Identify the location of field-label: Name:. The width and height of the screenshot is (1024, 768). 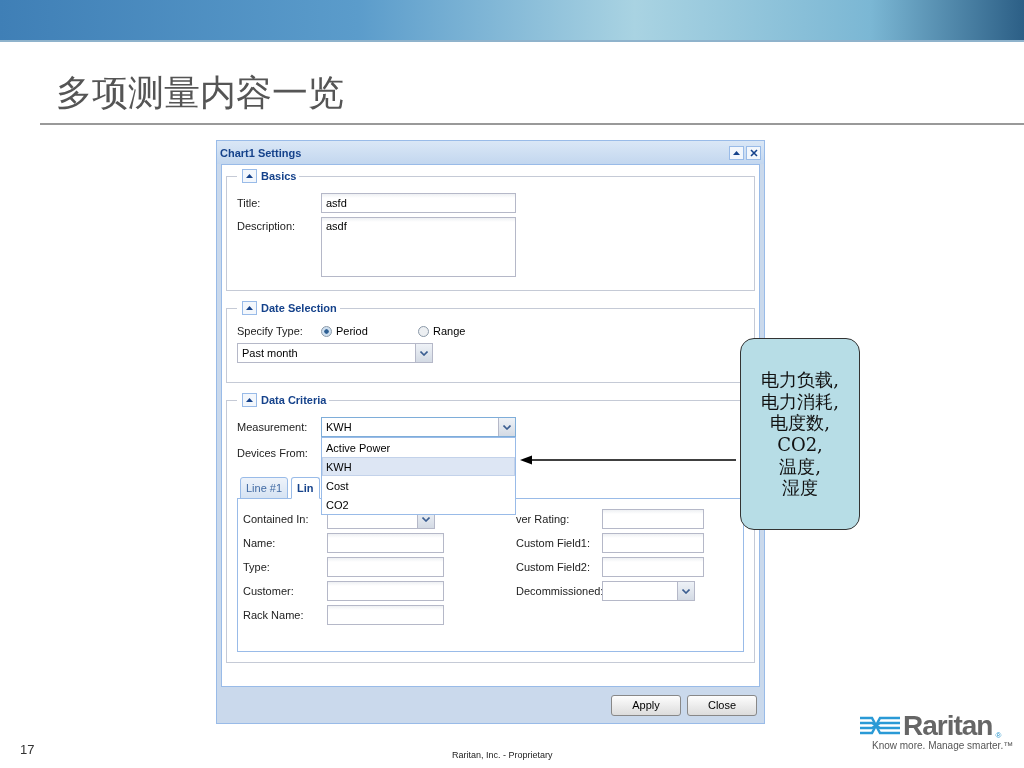
(260, 543).